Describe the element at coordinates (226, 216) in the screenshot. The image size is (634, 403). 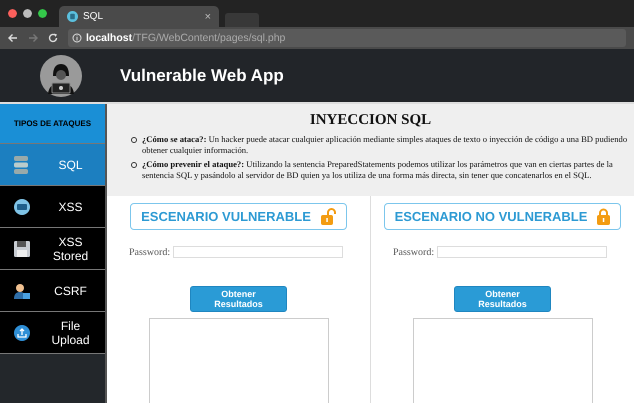
I see `scenario-title: ESCENARIO VULNERABLE` at that location.